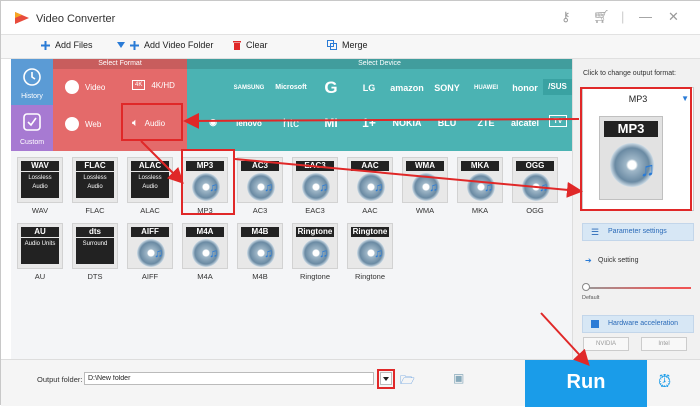  Describe the element at coordinates (95, 252) in the screenshot. I see `format-tile-dts: dts Surround DTS` at that location.